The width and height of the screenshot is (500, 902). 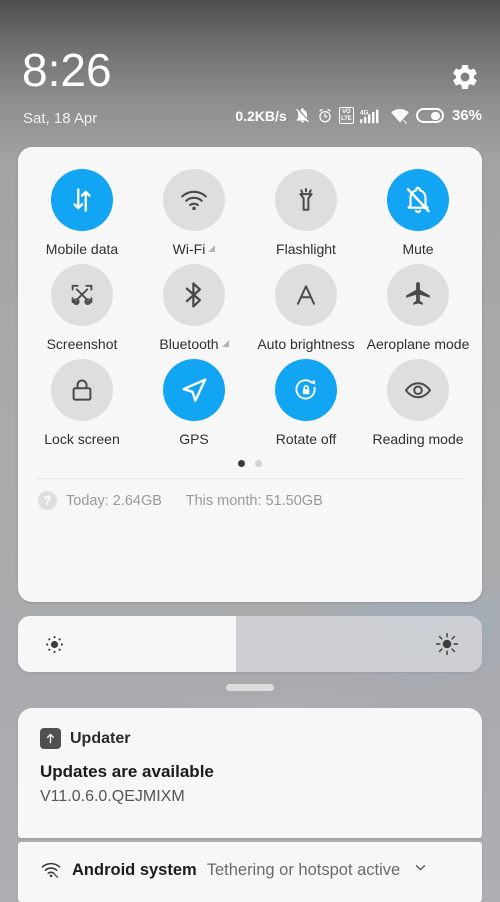 What do you see at coordinates (112, 796) in the screenshot?
I see `notification-body: V11.0.6.0.QEJMIXM` at bounding box center [112, 796].